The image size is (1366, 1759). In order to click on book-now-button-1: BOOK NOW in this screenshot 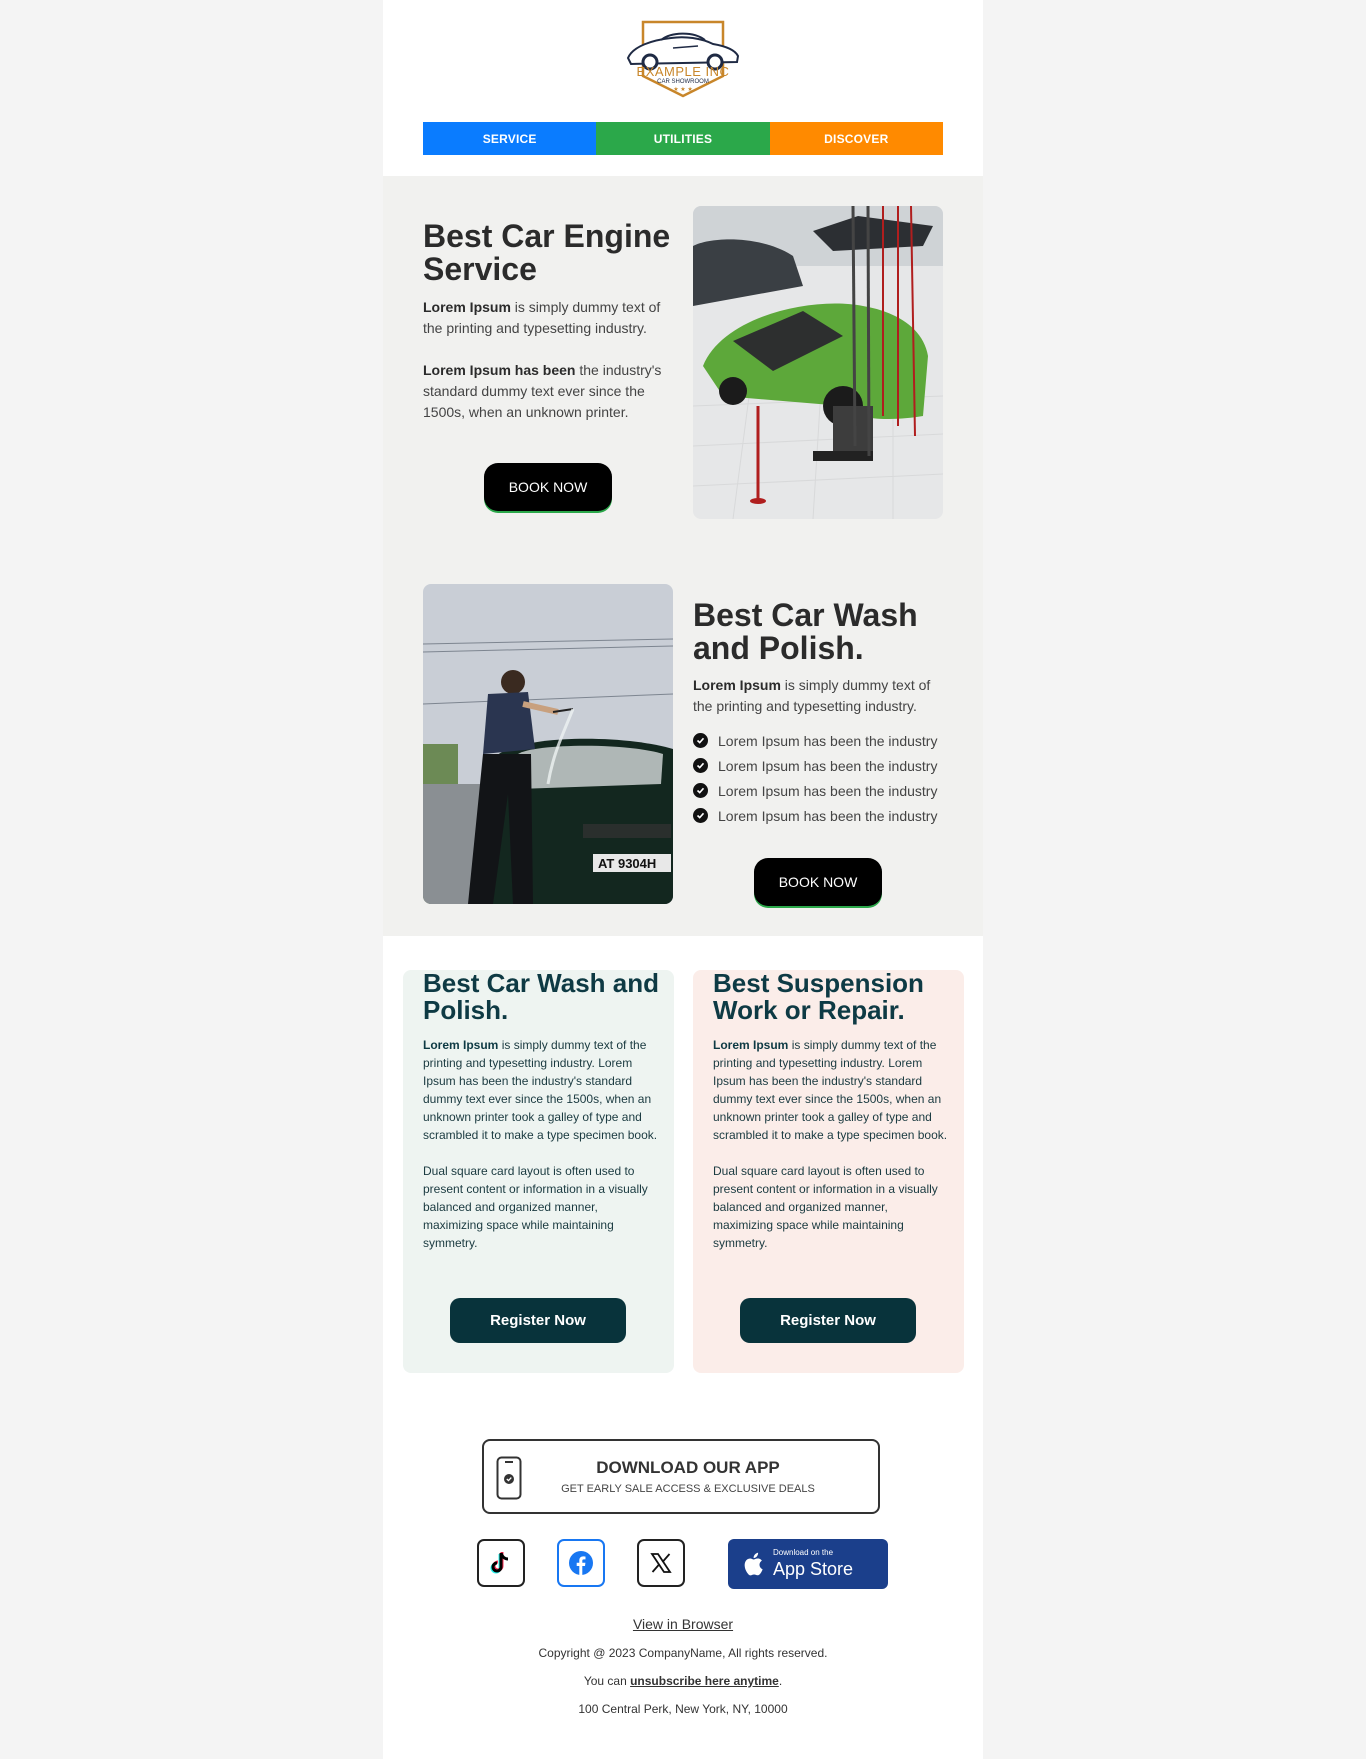, I will do `click(548, 487)`.